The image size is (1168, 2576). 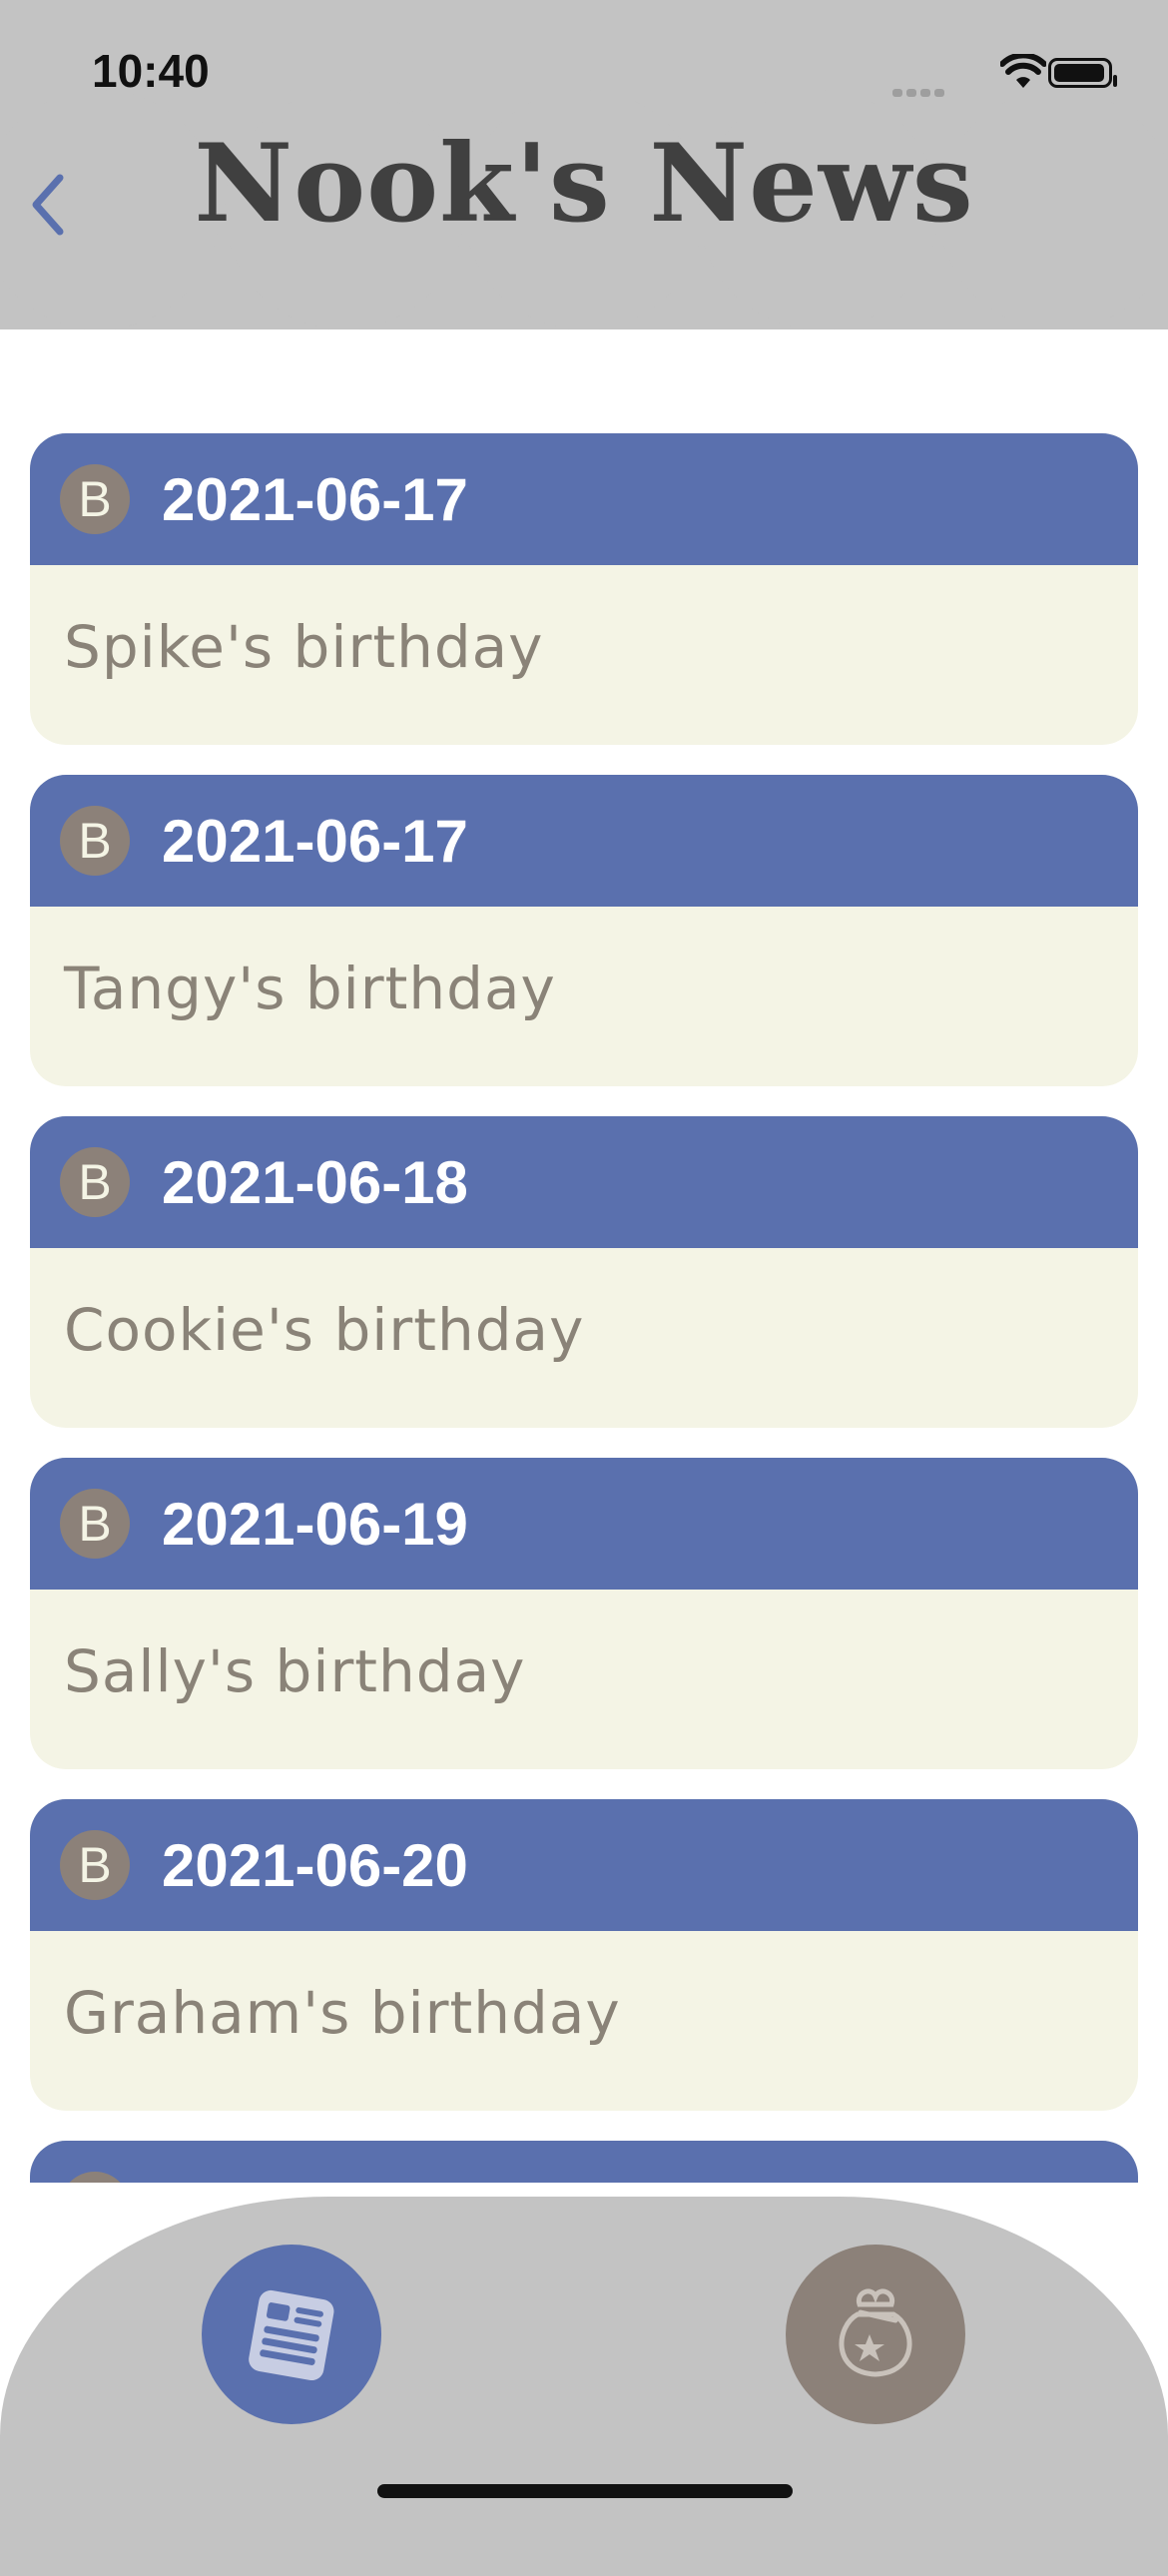 I want to click on battery-icon, so click(x=1082, y=73).